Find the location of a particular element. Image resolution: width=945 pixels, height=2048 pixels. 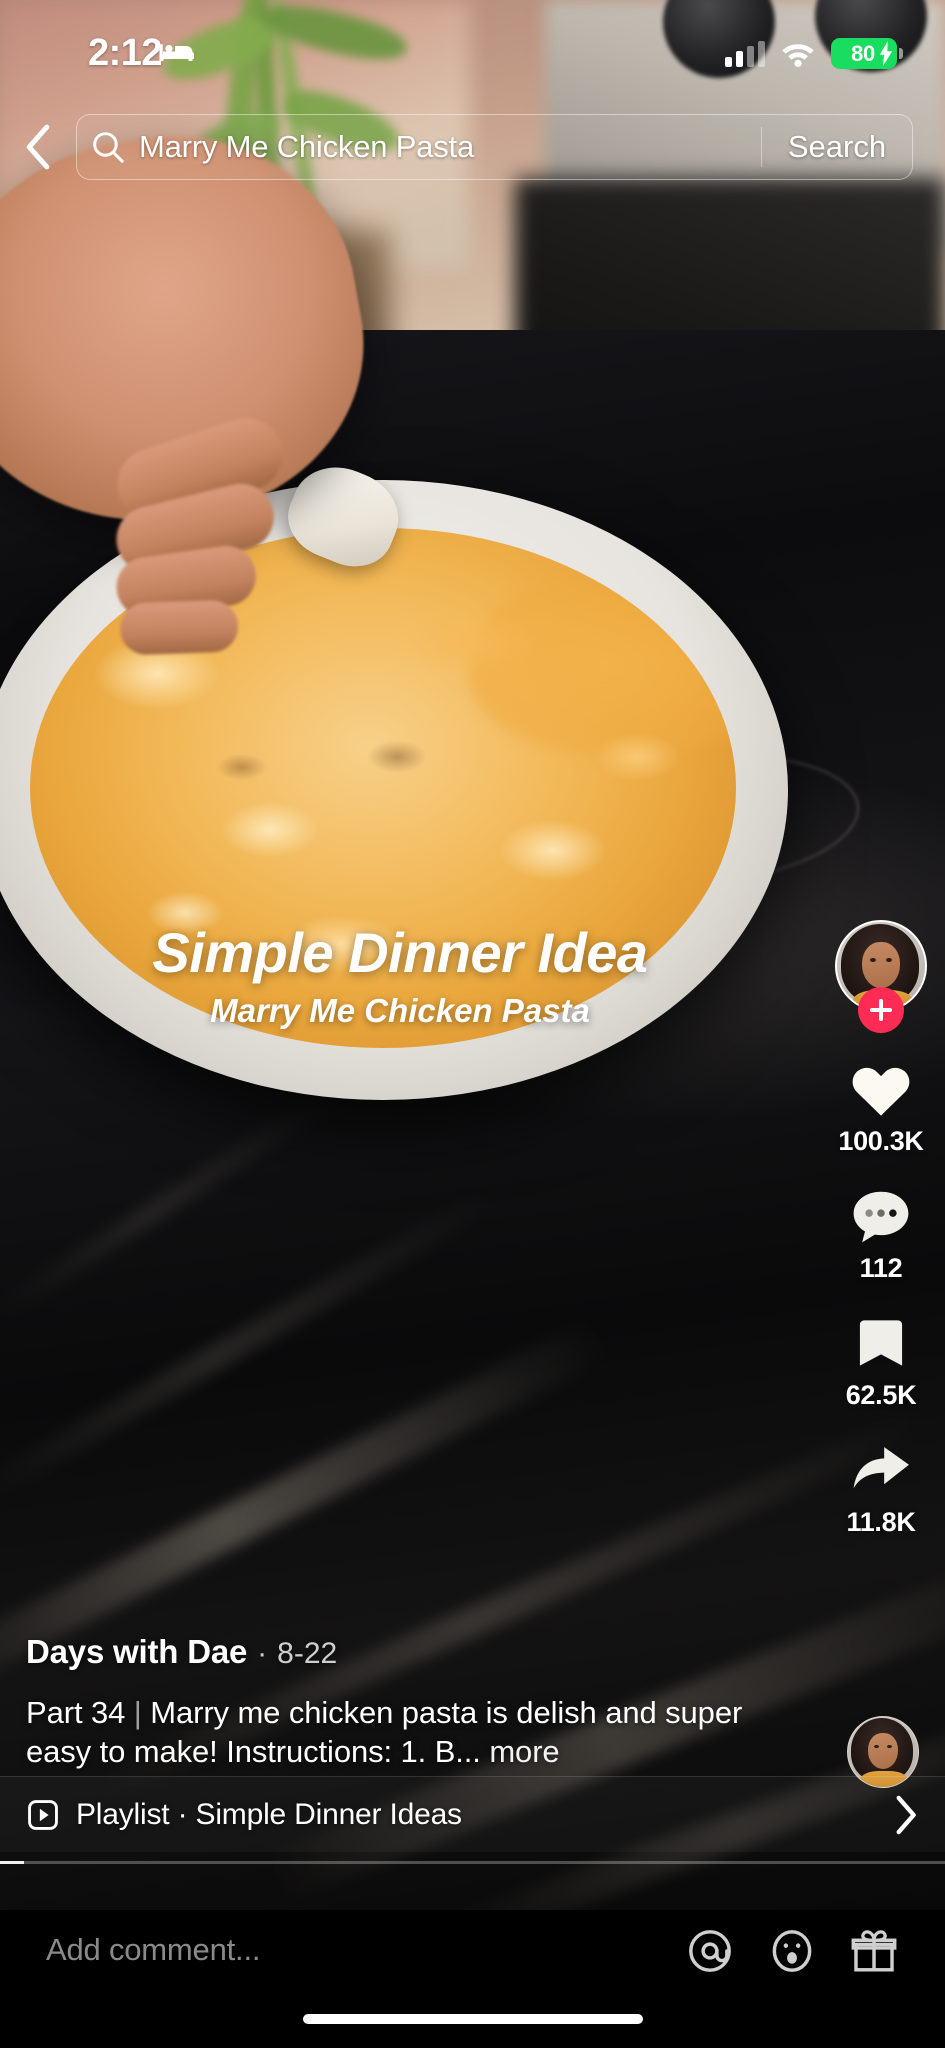

action-rail: 100.3K 112 62.5K 11.8K is located at coordinates (881, 1243).